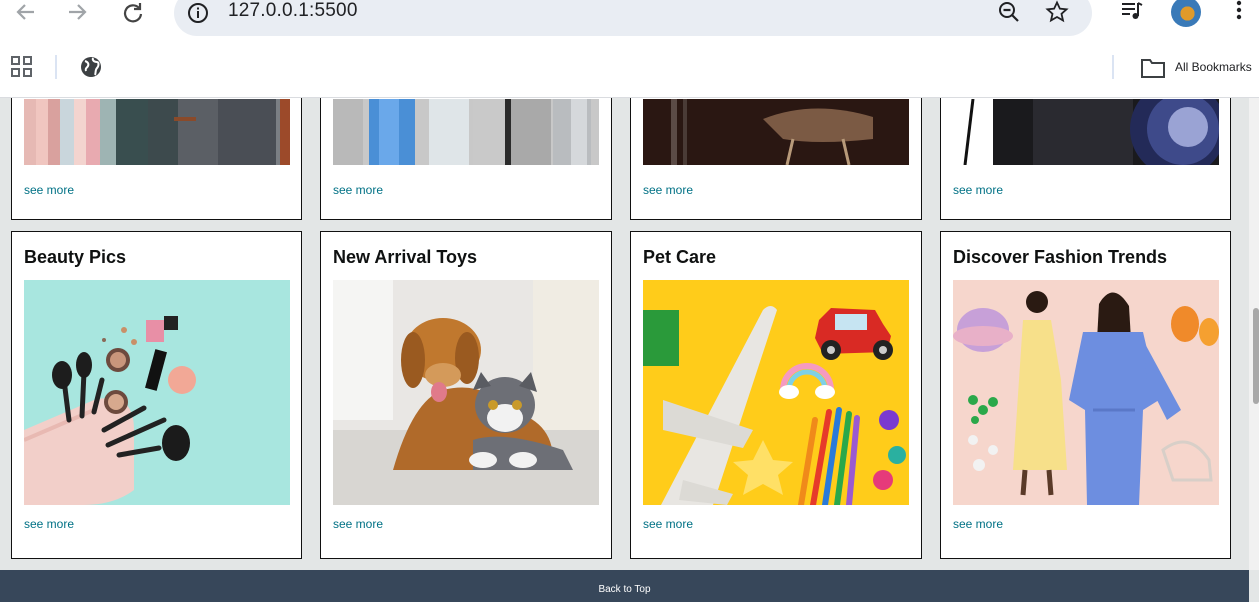  Describe the element at coordinates (157, 392) in the screenshot. I see `beauty-pics-image` at that location.